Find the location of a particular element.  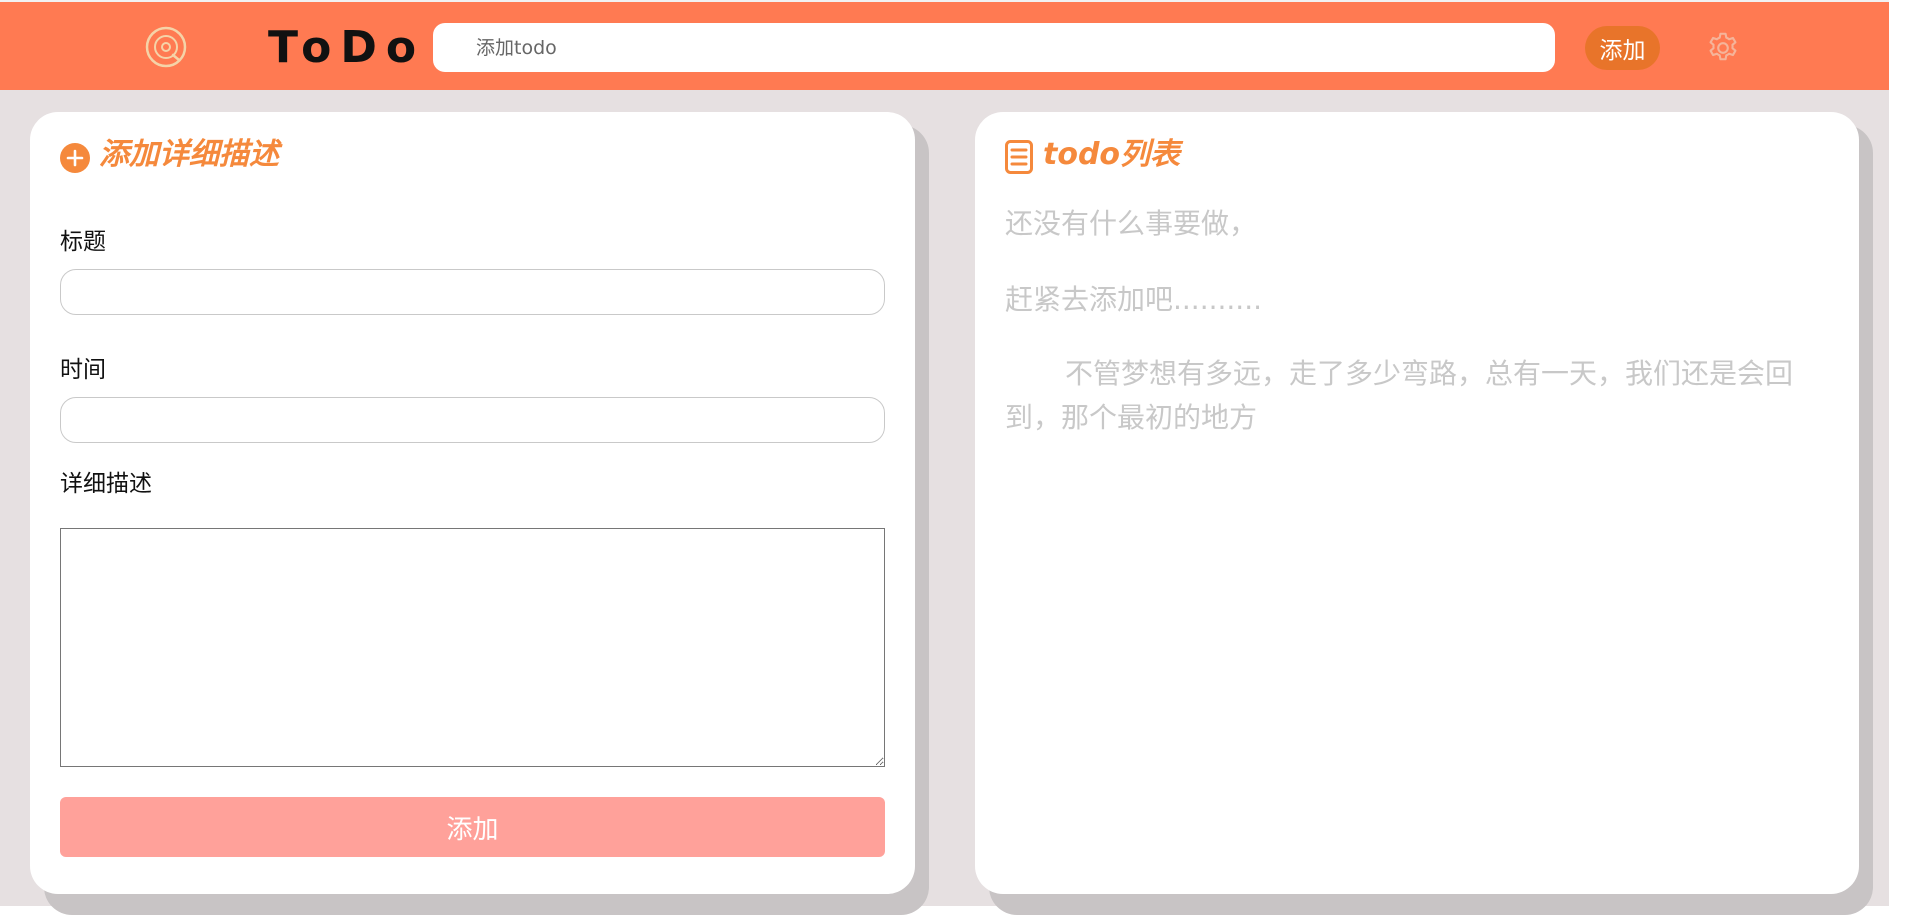

top-header: ToDo 添加 is located at coordinates (944, 45).